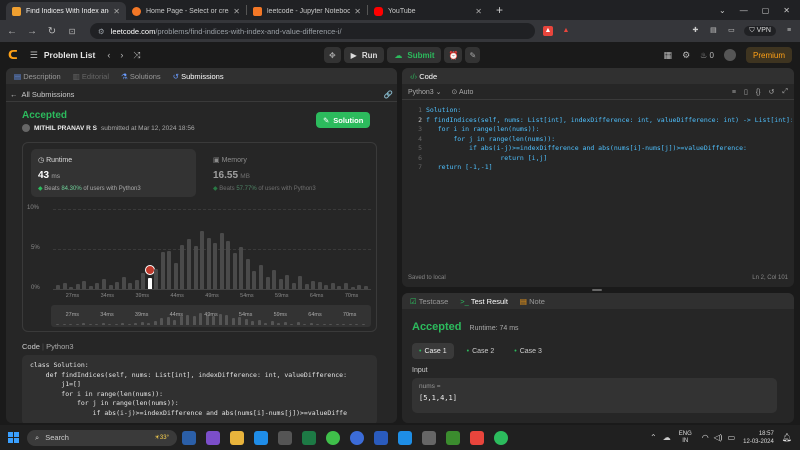 The image size is (800, 450). What do you see at coordinates (37, 76) in the screenshot?
I see `tab-description: ▤ Description` at bounding box center [37, 76].